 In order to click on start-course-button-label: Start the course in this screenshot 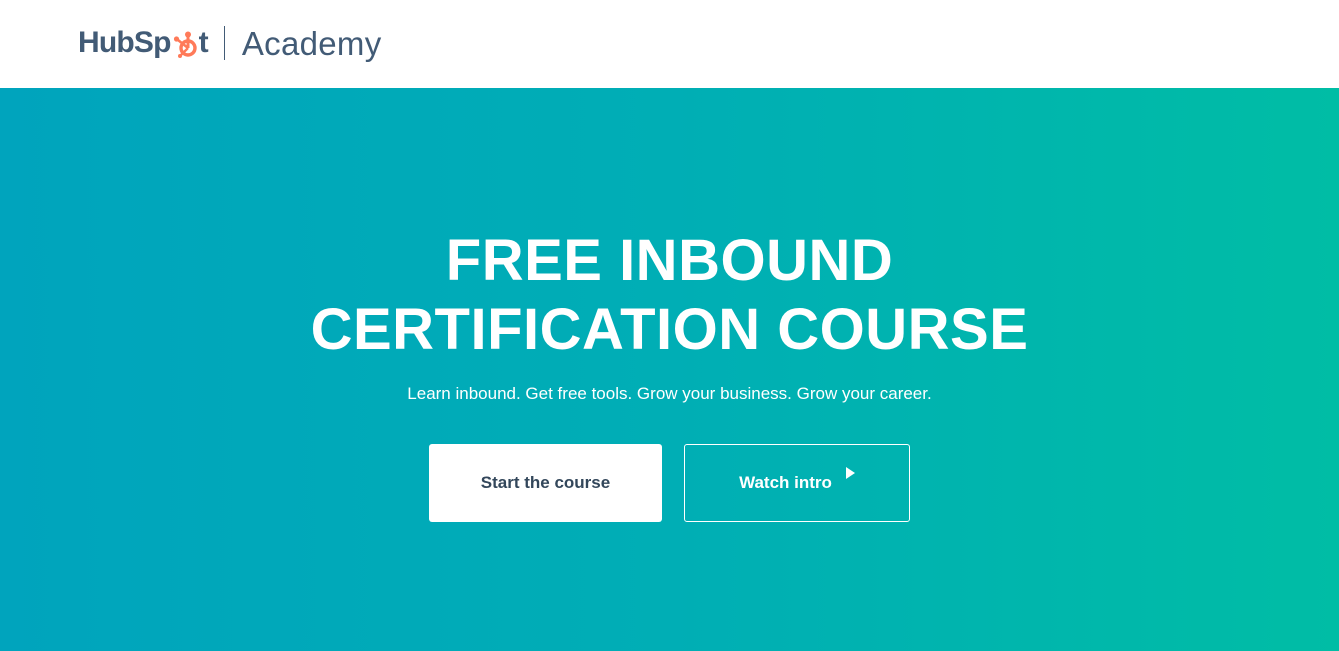, I will do `click(545, 482)`.